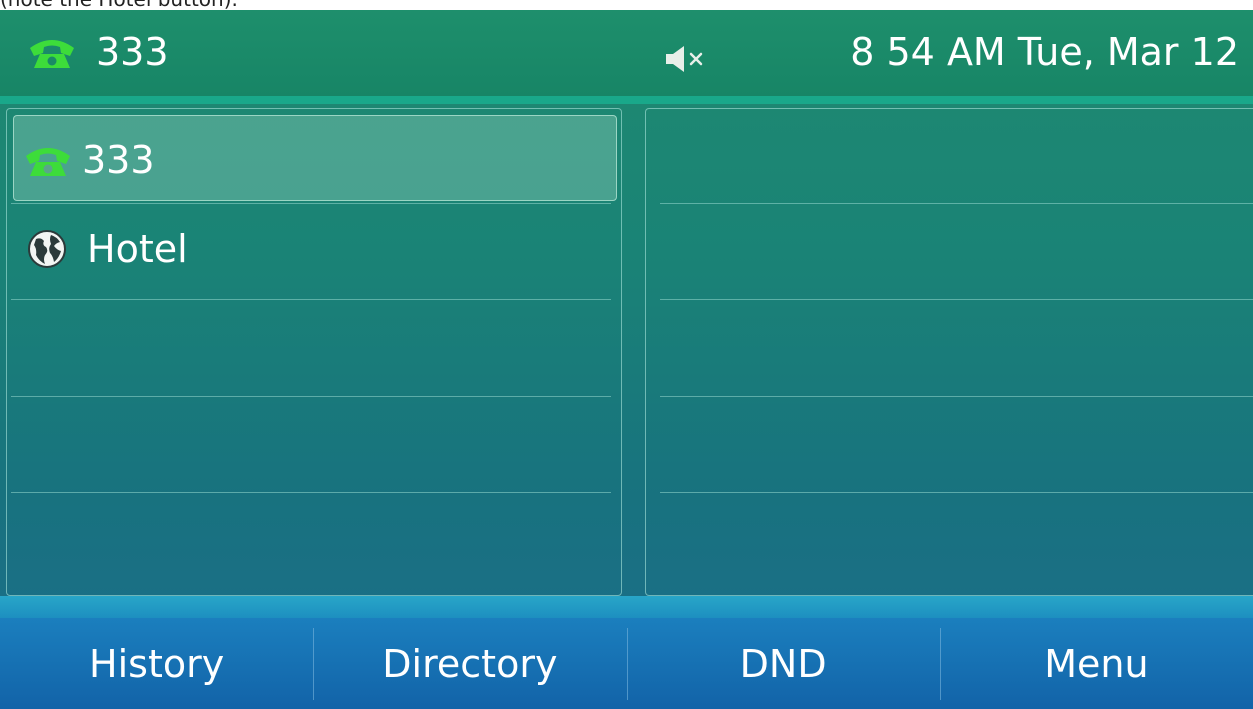 The image size is (1253, 709). Describe the element at coordinates (1096, 663) in the screenshot. I see `softkey-menu: Menu` at that location.